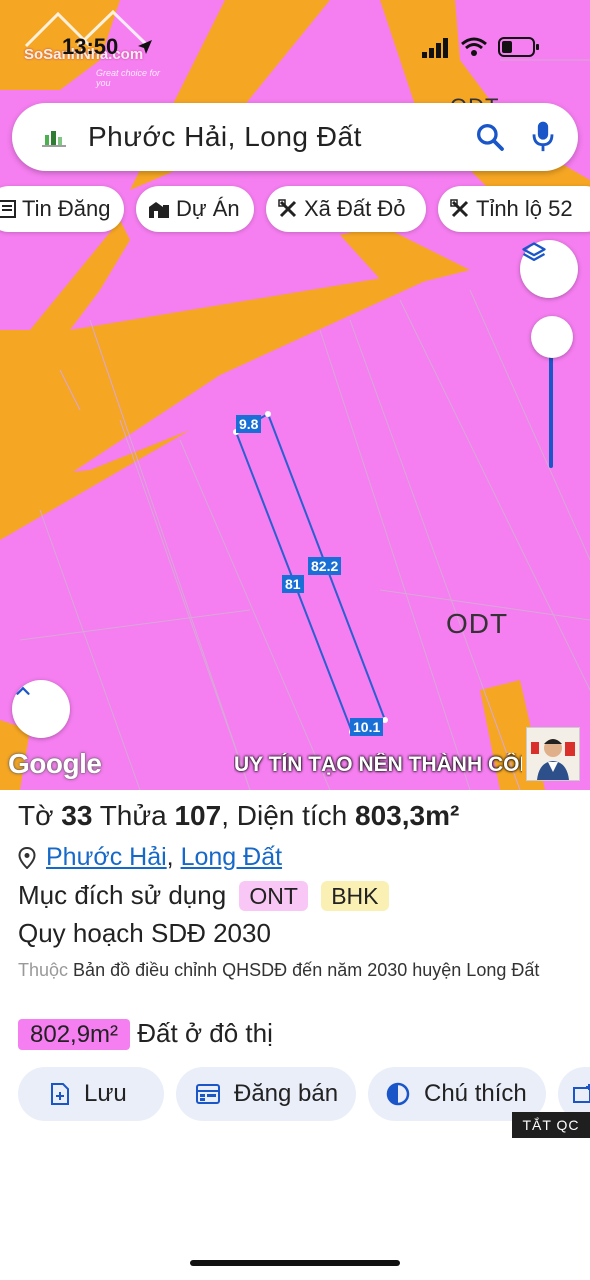 The height and width of the screenshot is (1280, 590). What do you see at coordinates (106, 857) in the screenshot?
I see `ward-link: Phước Hải` at bounding box center [106, 857].